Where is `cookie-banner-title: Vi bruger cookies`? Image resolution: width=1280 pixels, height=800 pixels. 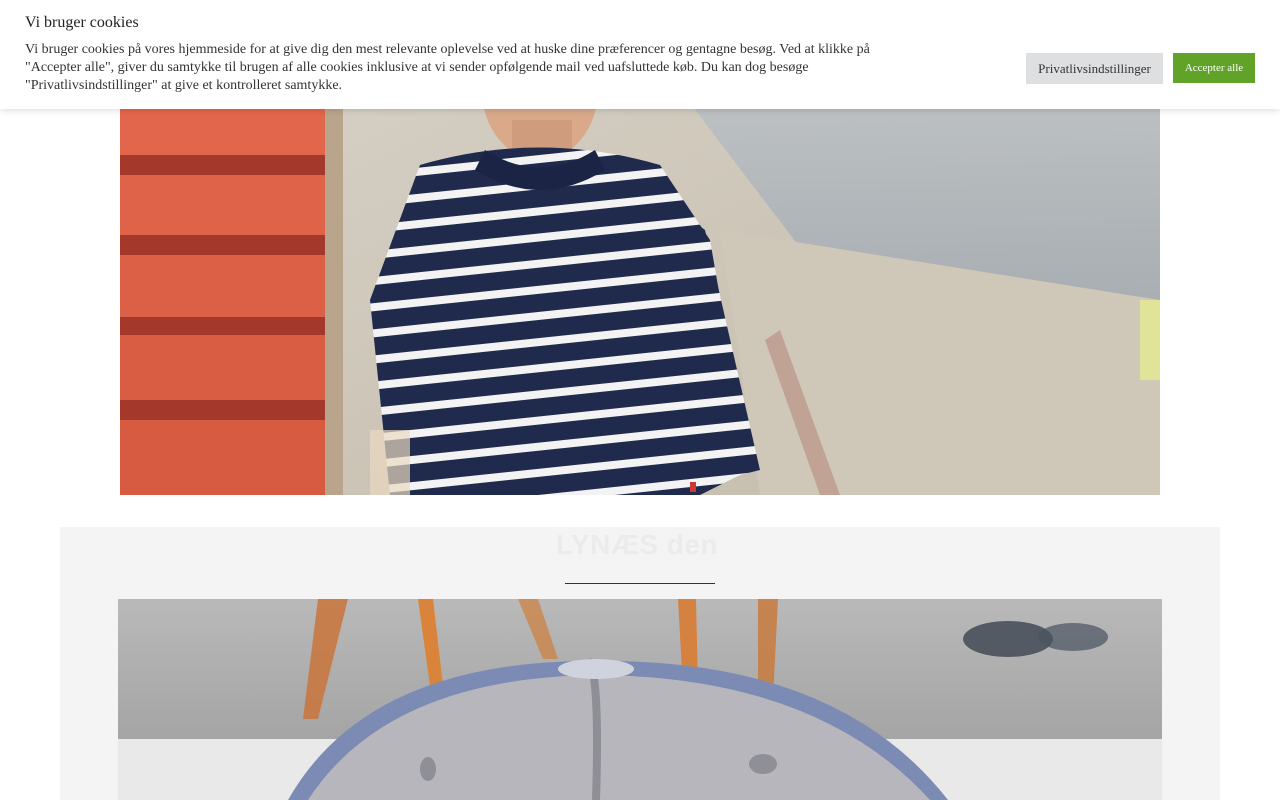 cookie-banner-title: Vi bruger cookies is located at coordinates (82, 22).